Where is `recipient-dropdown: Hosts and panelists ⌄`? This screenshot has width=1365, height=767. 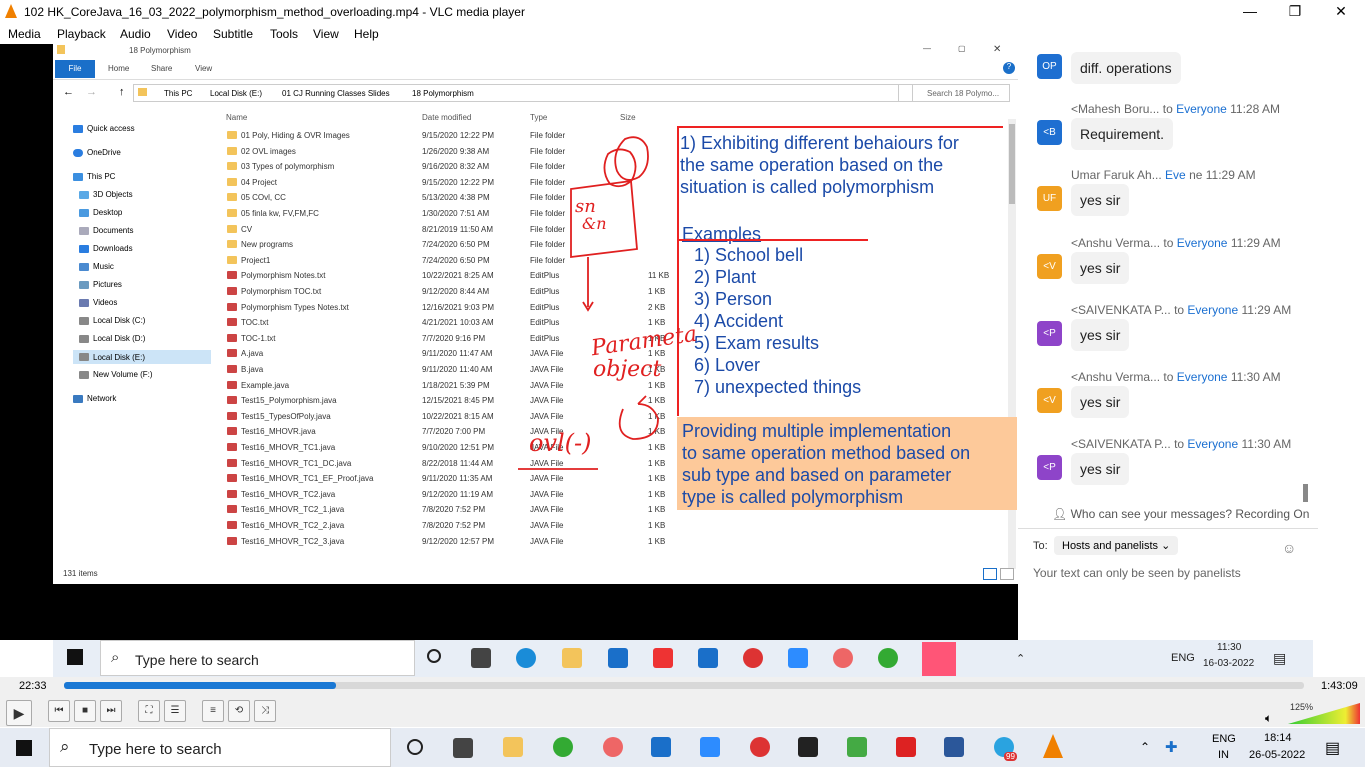 recipient-dropdown: Hosts and panelists ⌄ is located at coordinates (1116, 545).